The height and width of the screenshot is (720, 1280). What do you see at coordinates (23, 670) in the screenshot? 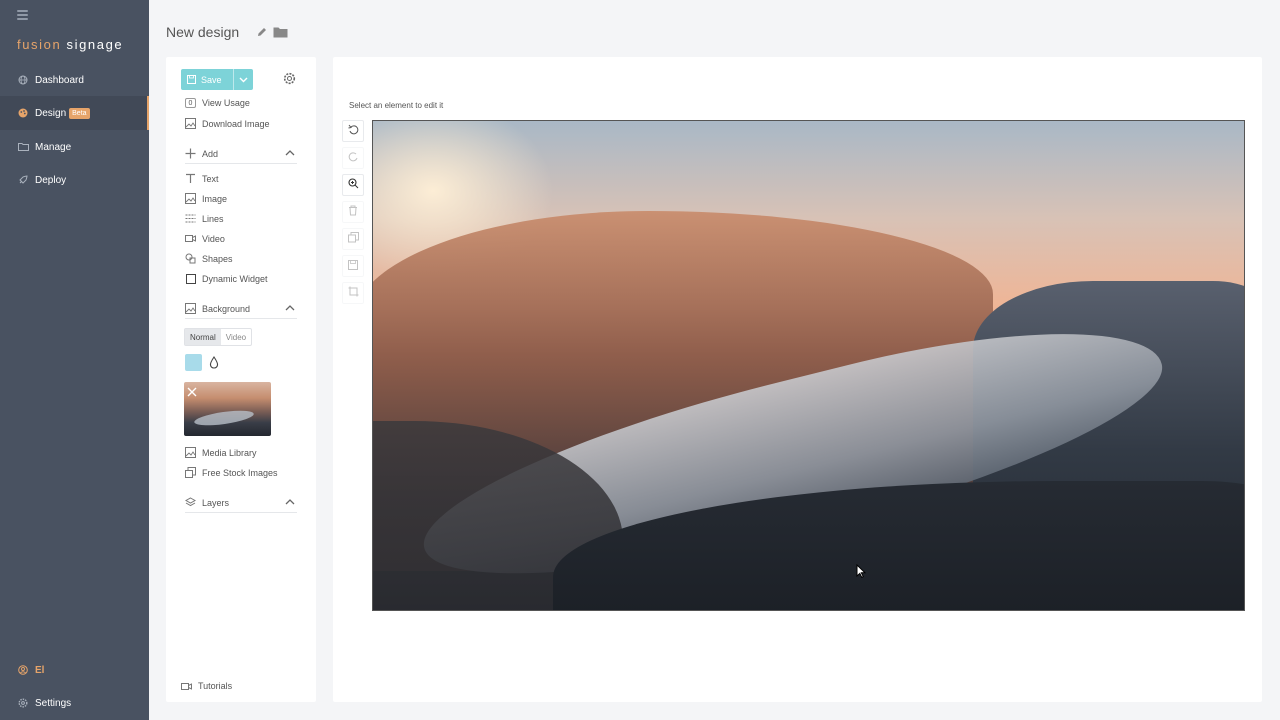
I see `user-icon` at bounding box center [23, 670].